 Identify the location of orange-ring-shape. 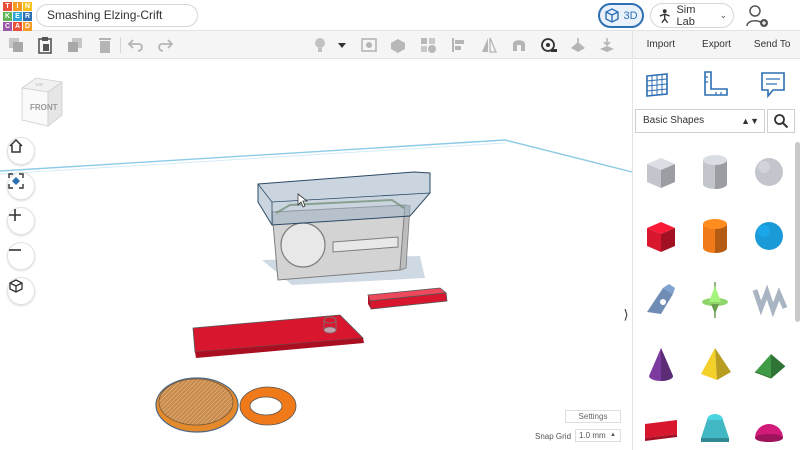
(268, 406).